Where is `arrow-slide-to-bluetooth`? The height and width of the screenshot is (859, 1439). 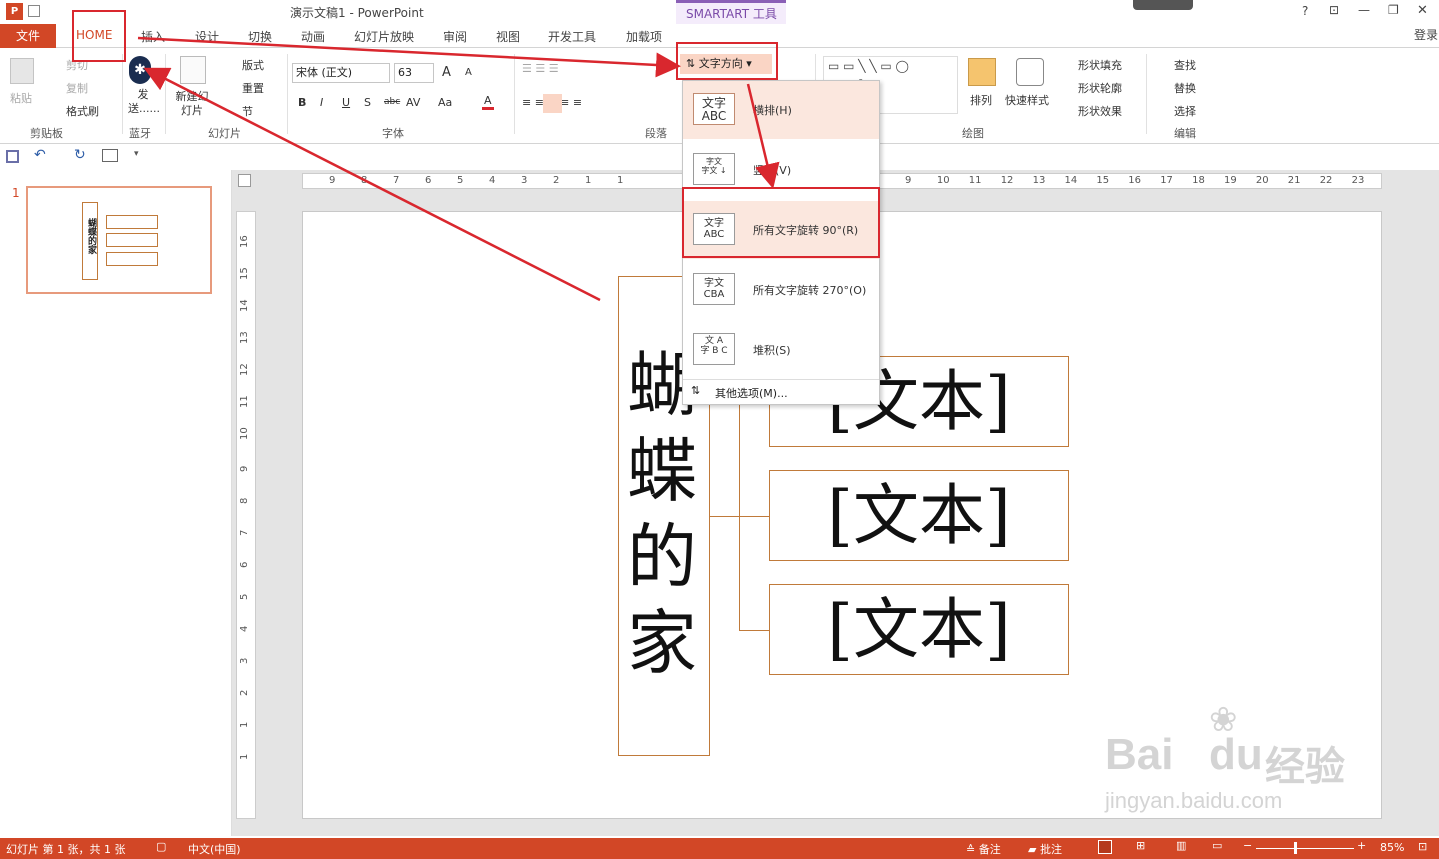 arrow-slide-to-bluetooth is located at coordinates (372, 184).